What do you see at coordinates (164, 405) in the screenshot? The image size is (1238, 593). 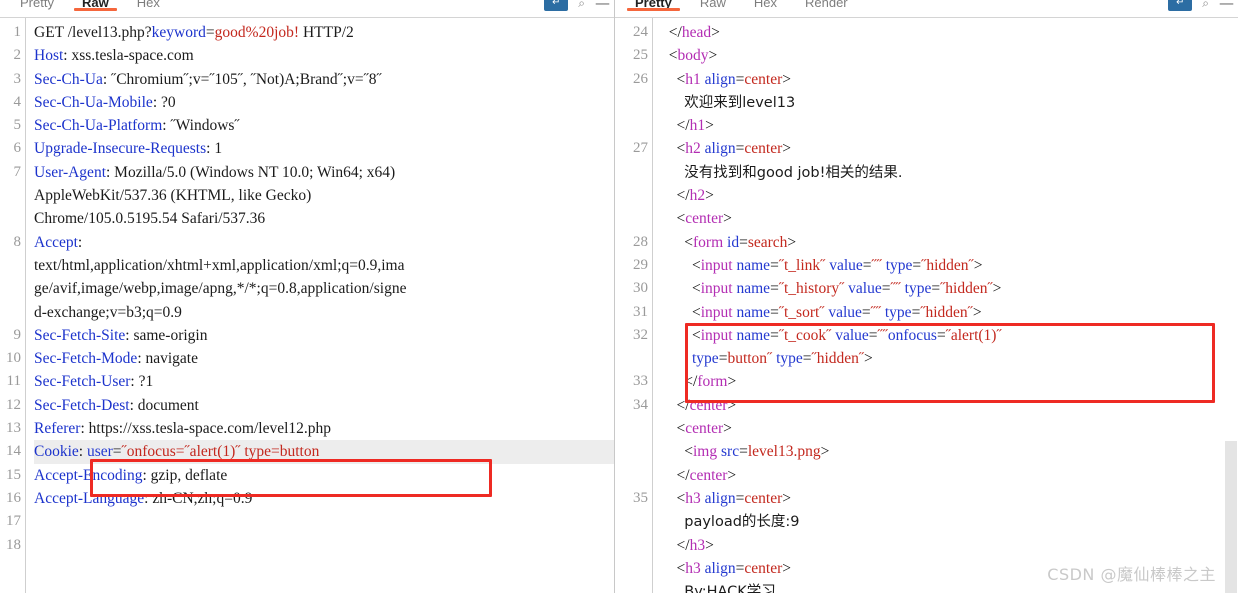 I see `request-token: : document` at bounding box center [164, 405].